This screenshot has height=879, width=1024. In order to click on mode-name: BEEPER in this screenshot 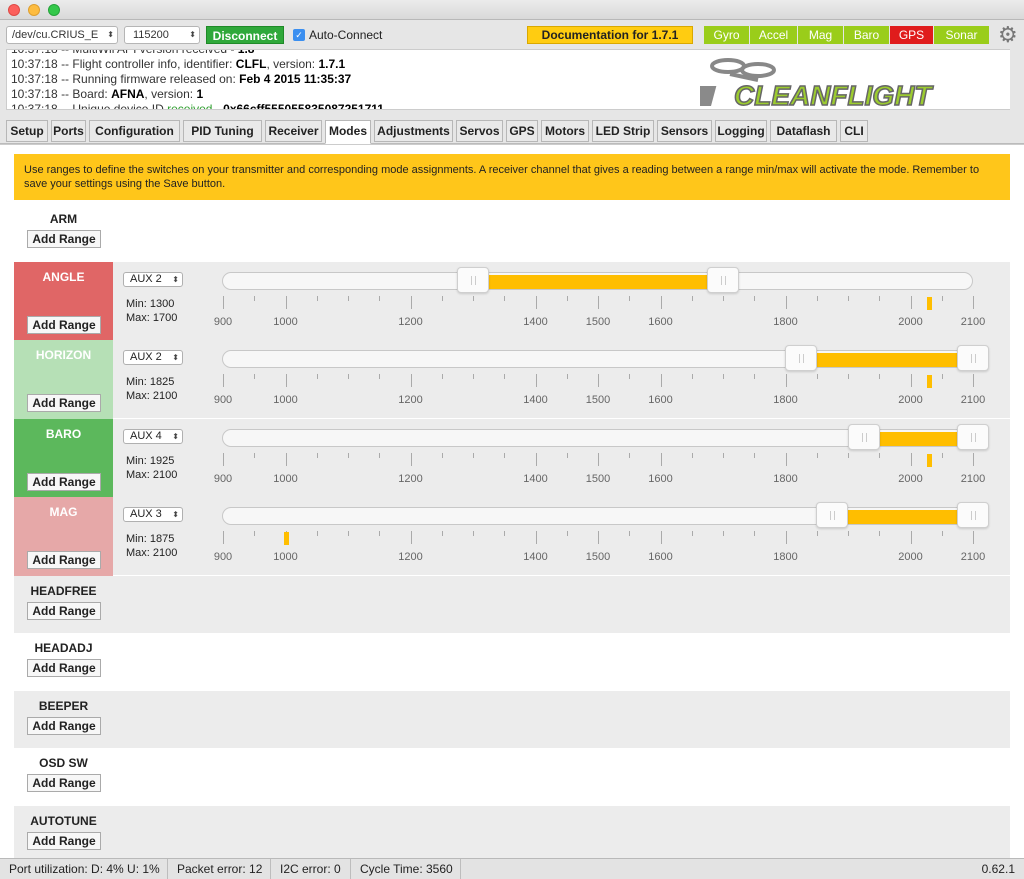, I will do `click(63, 705)`.